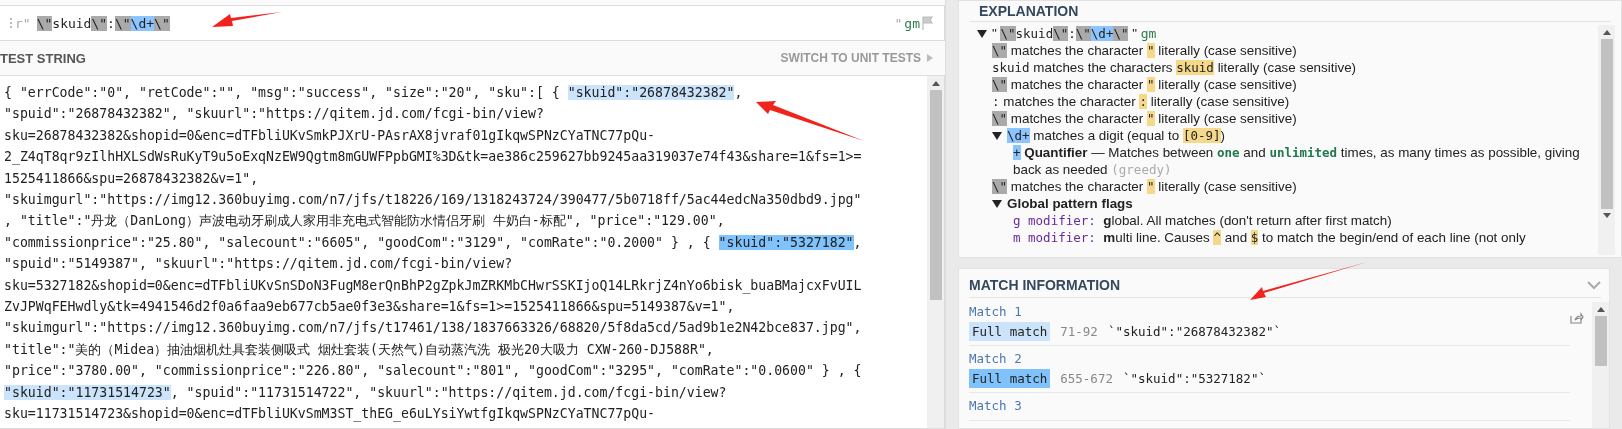  What do you see at coordinates (1116, 135) in the screenshot?
I see `explanation-line: \d+ matches a digit (equal to [0-9])` at bounding box center [1116, 135].